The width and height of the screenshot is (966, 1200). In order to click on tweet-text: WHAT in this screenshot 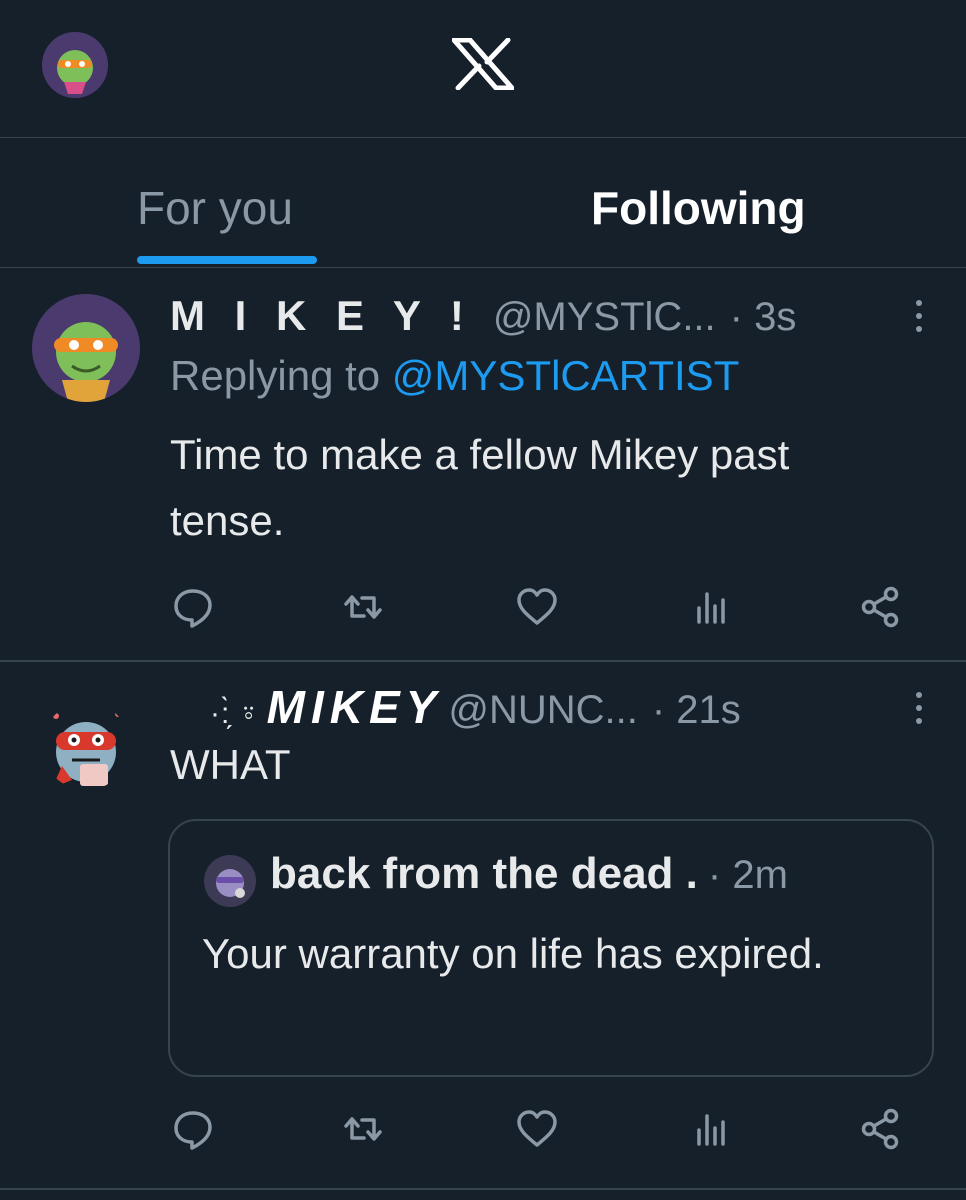, I will do `click(230, 764)`.